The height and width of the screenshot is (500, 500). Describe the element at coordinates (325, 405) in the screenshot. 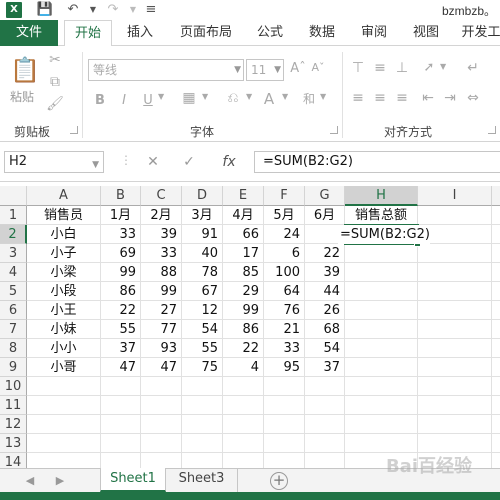

I see `cell-g11` at that location.